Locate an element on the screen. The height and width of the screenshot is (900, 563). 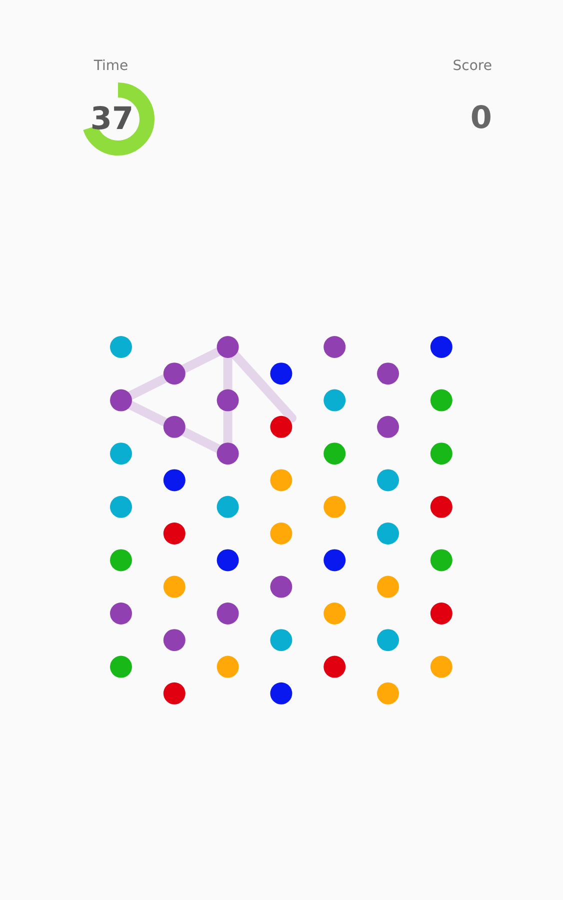
score-label: Score is located at coordinates (472, 66).